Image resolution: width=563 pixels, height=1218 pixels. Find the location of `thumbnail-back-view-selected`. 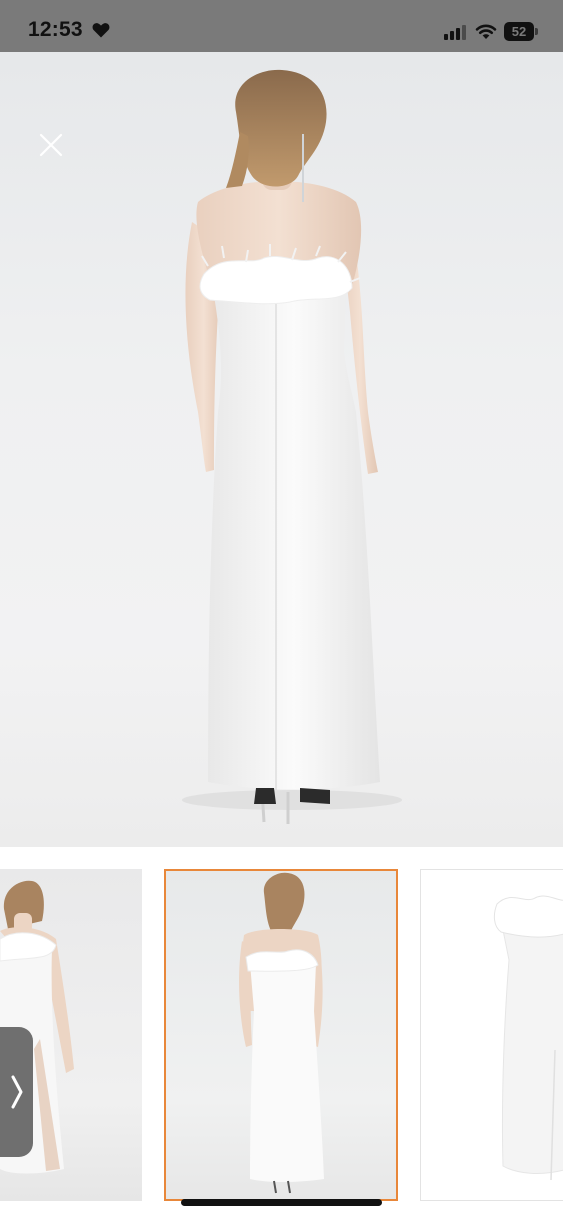

thumbnail-back-view-selected is located at coordinates (281, 1035).